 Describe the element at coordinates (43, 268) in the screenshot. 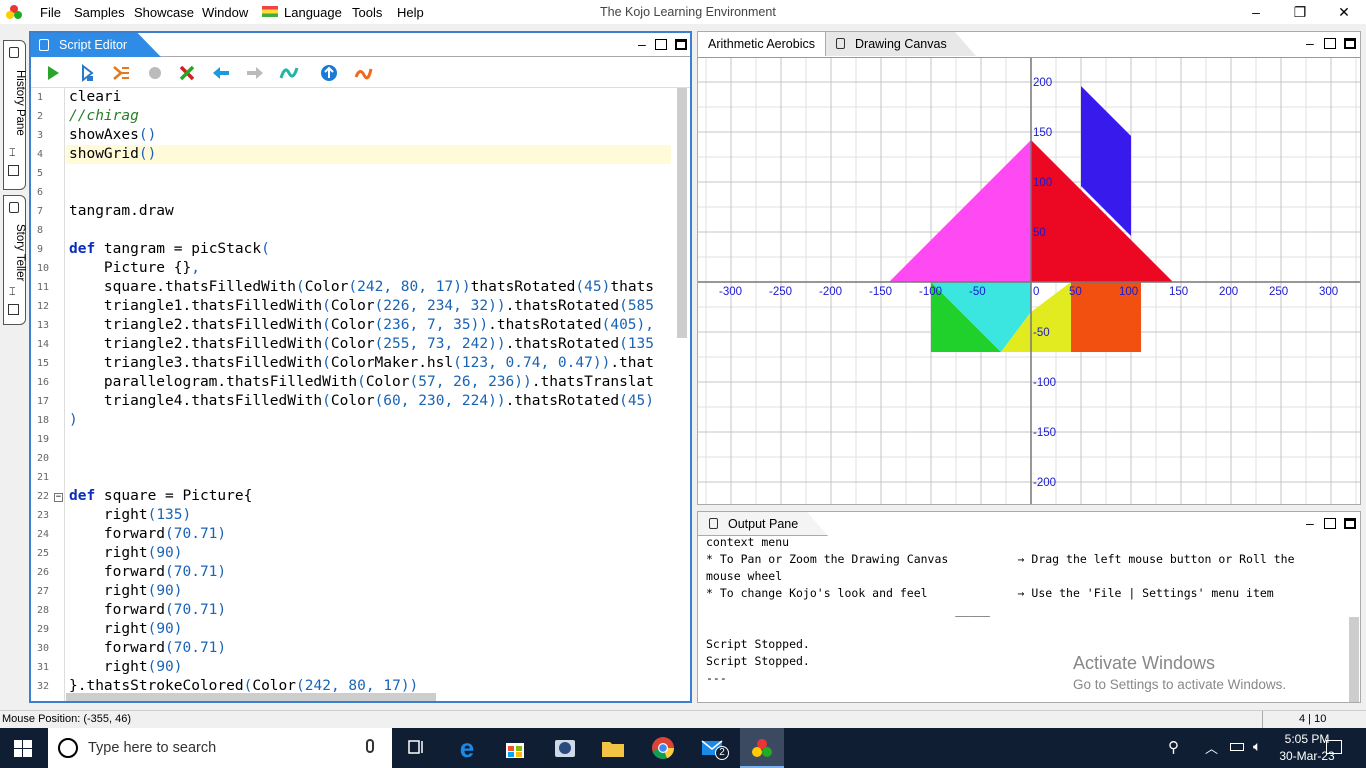

I see `line-number: 10` at that location.